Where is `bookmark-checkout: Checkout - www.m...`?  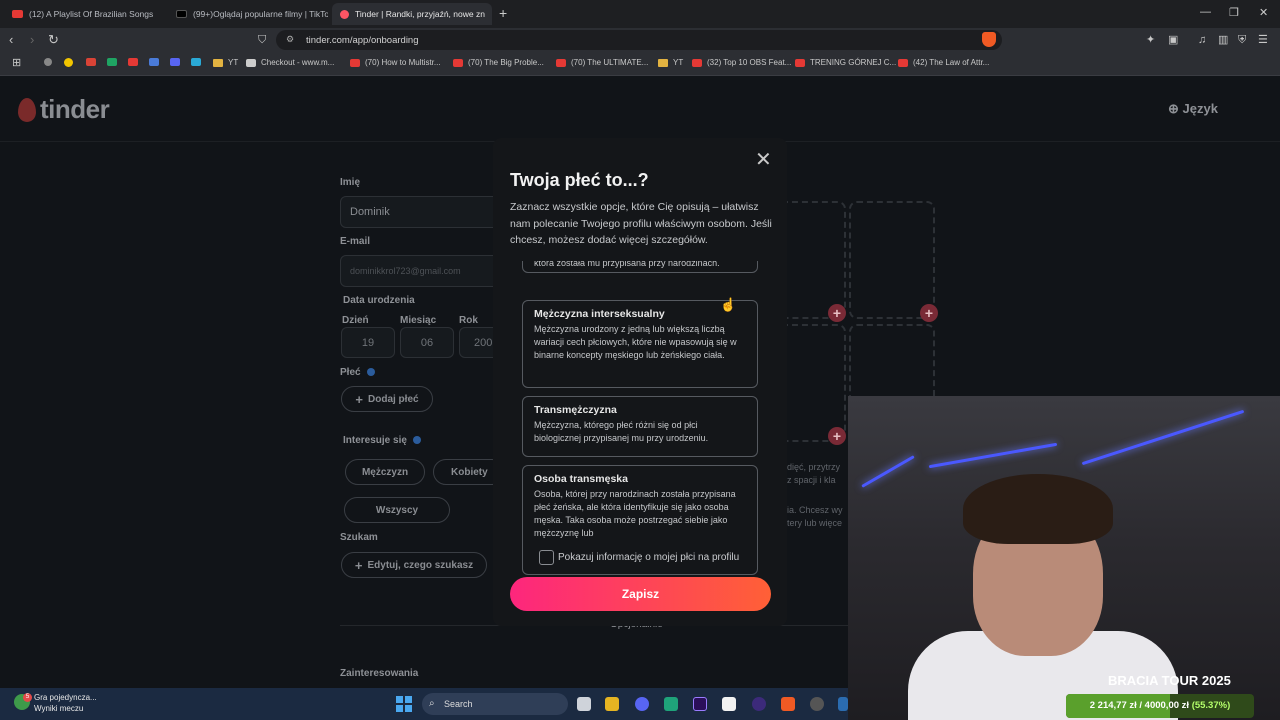 bookmark-checkout: Checkout - www.m... is located at coordinates (290, 62).